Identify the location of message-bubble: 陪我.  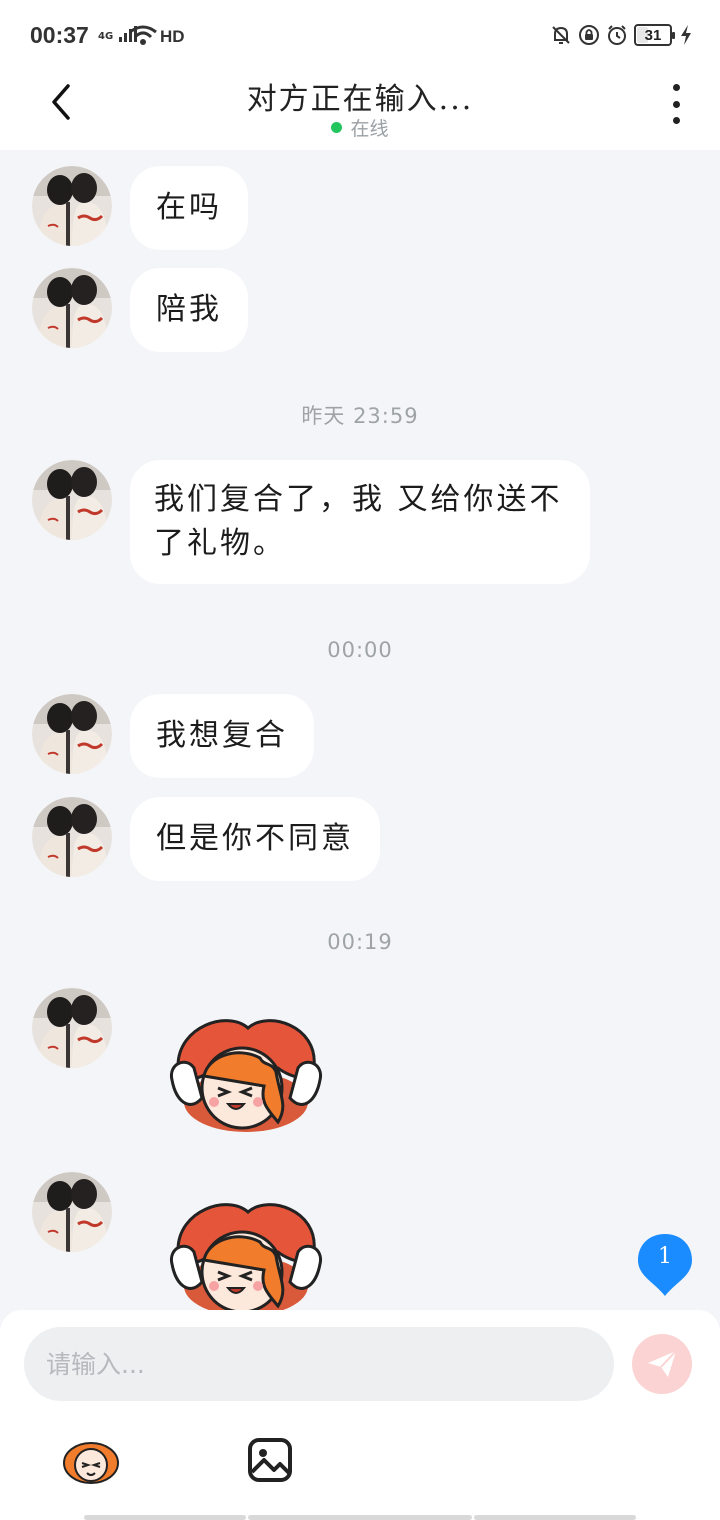
(189, 310).